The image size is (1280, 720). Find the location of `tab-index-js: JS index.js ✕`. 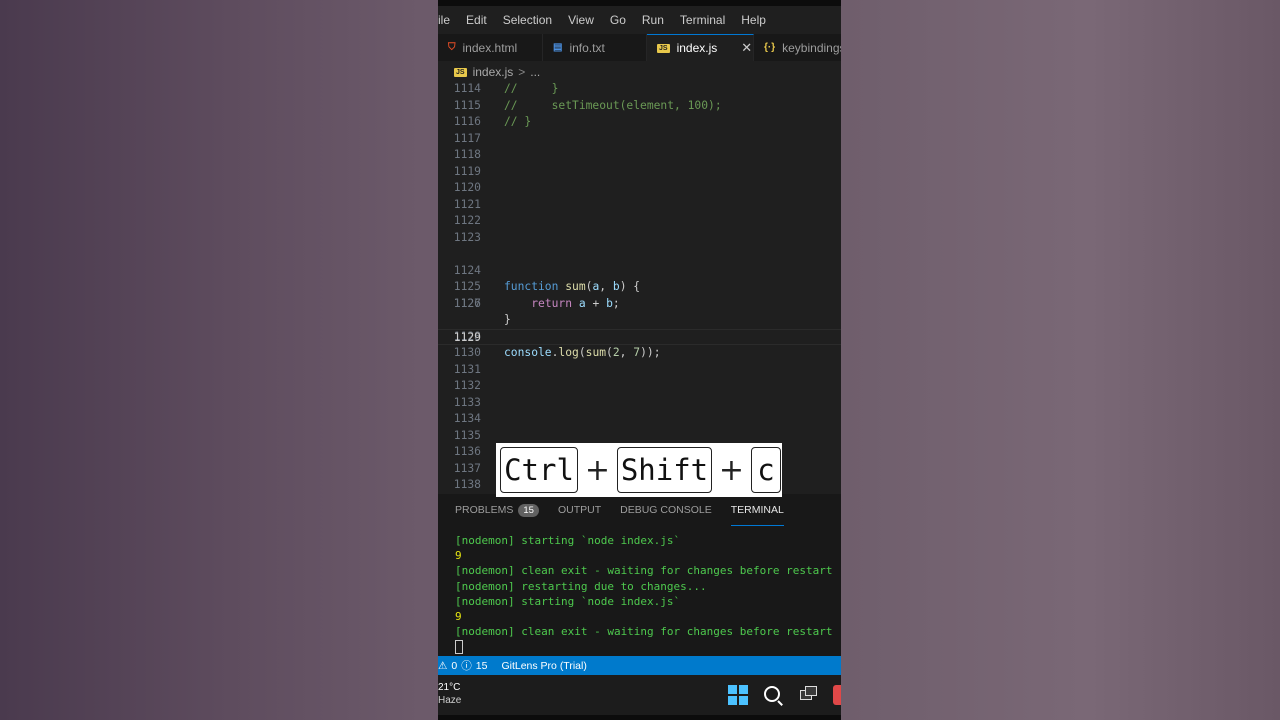

tab-index-js: JS index.js ✕ is located at coordinates (700, 47).